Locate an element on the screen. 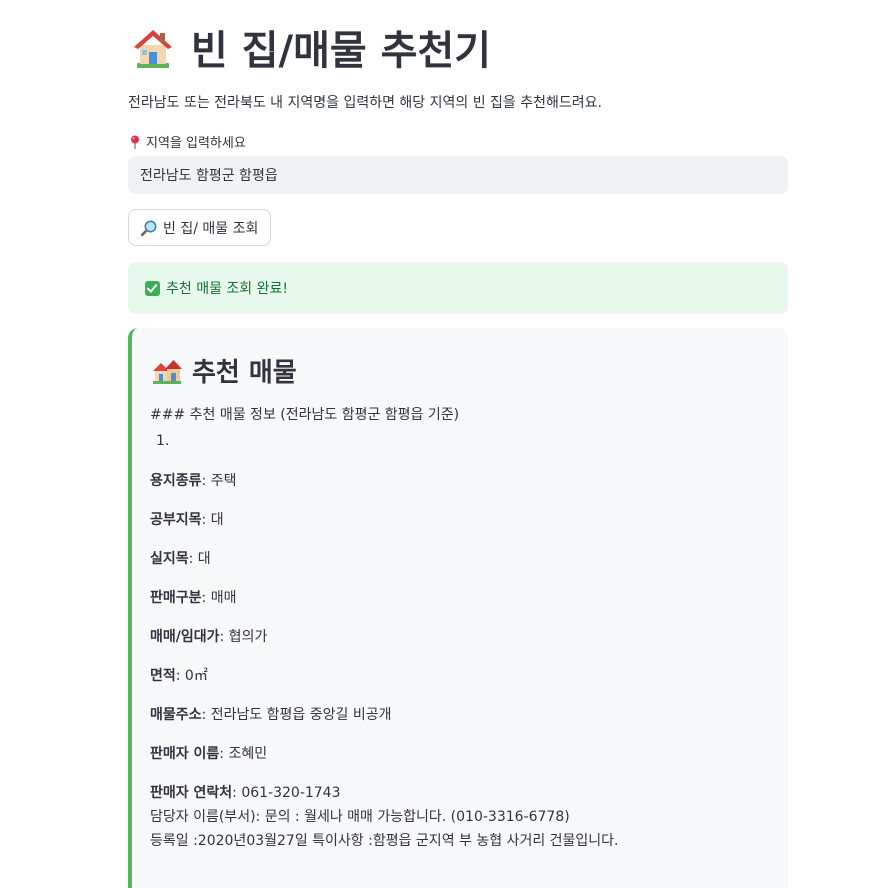 The height and width of the screenshot is (888, 888). field-price: 매매/임대가: 협의가 is located at coordinates (208, 636).